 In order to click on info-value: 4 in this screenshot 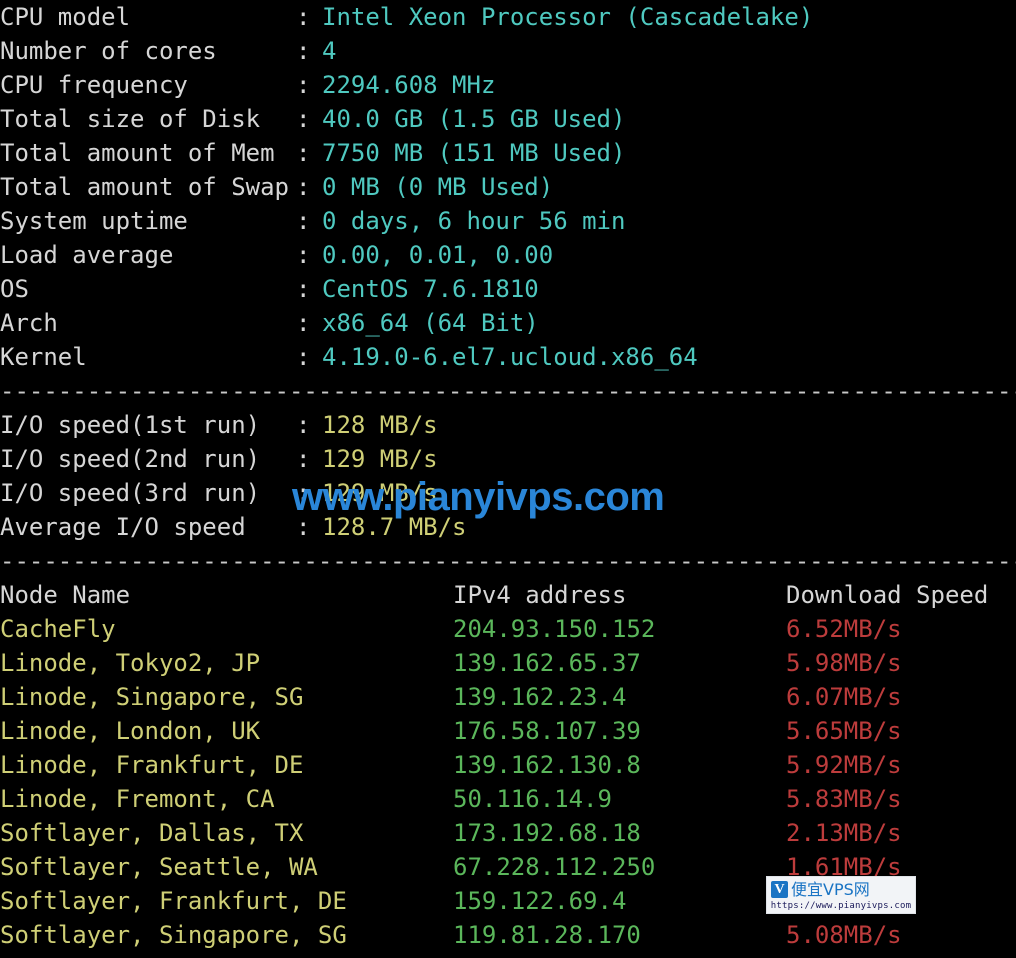, I will do `click(329, 51)`.